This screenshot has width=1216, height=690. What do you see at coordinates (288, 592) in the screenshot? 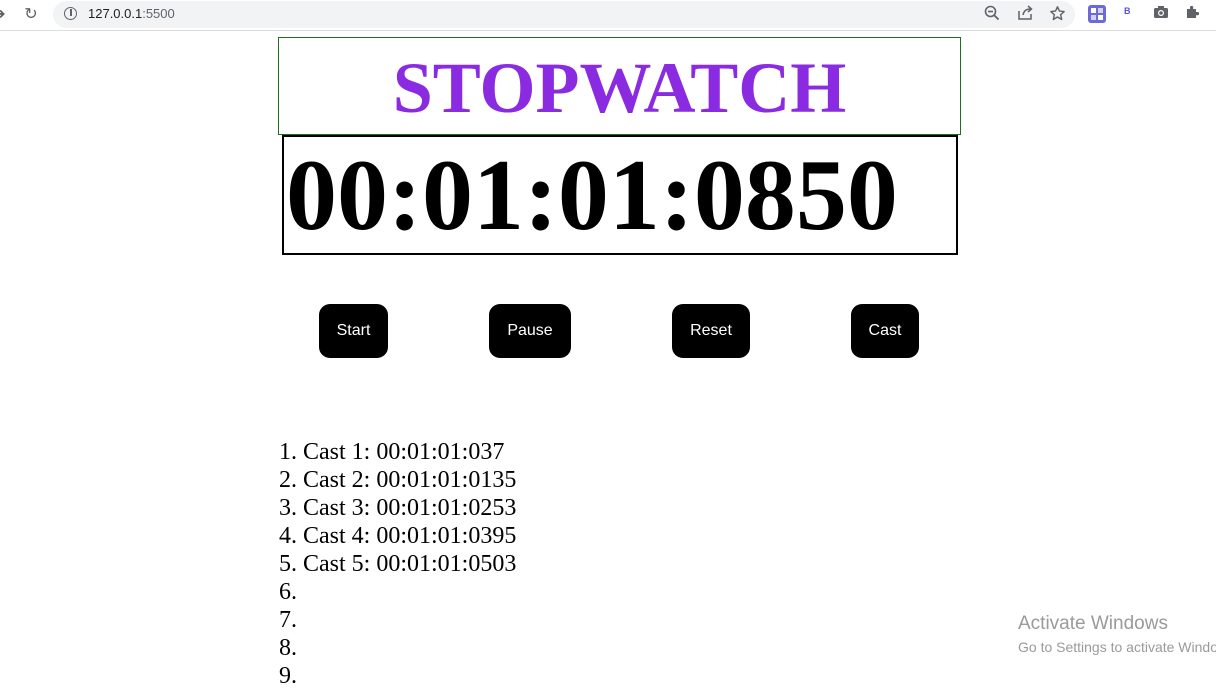
I see `list-item: 6.` at bounding box center [288, 592].